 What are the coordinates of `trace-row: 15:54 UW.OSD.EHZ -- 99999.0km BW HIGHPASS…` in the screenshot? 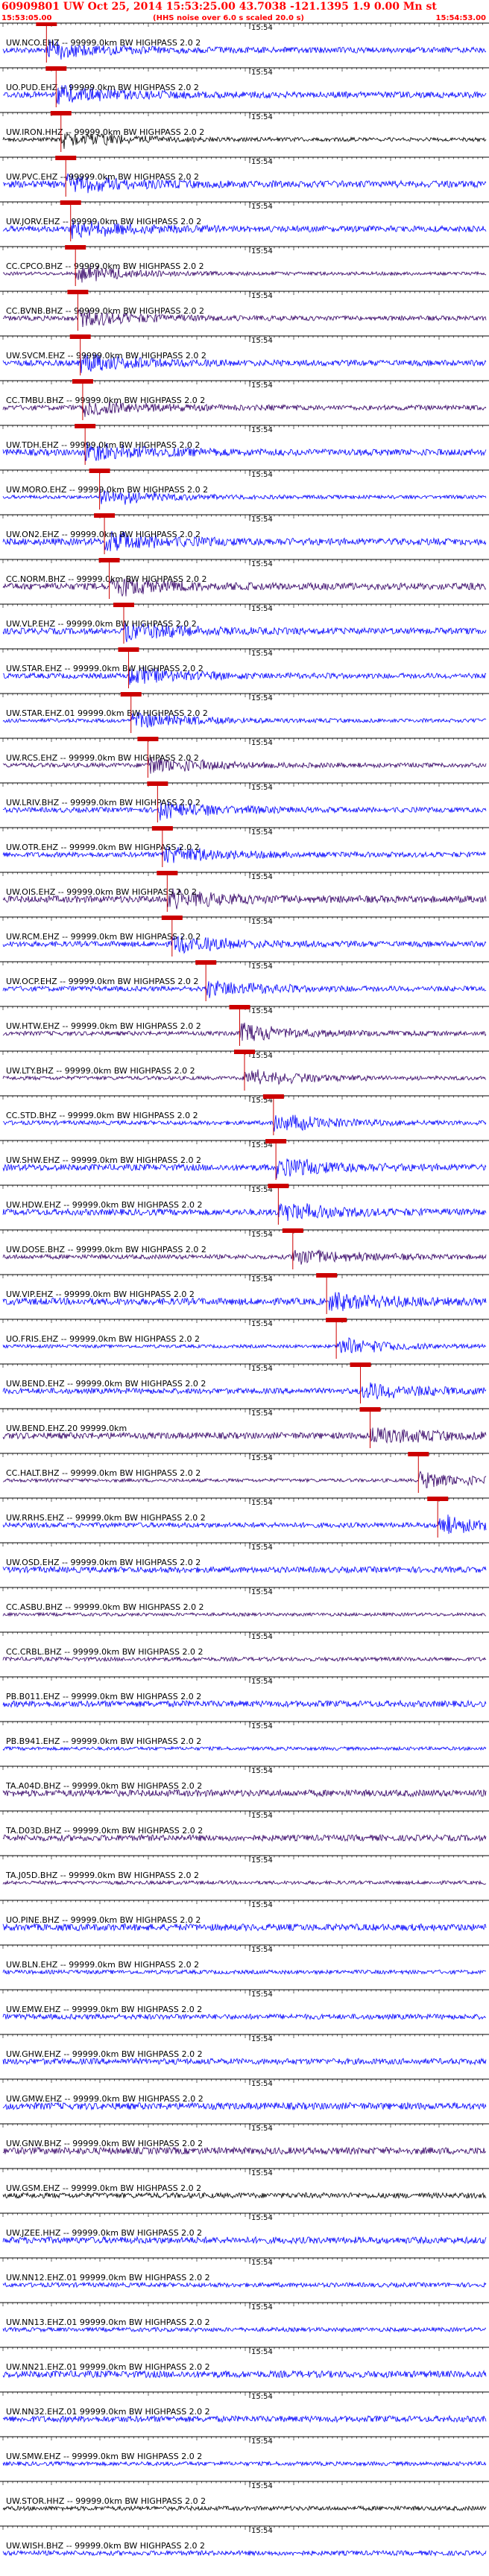 It's located at (245, 1558).